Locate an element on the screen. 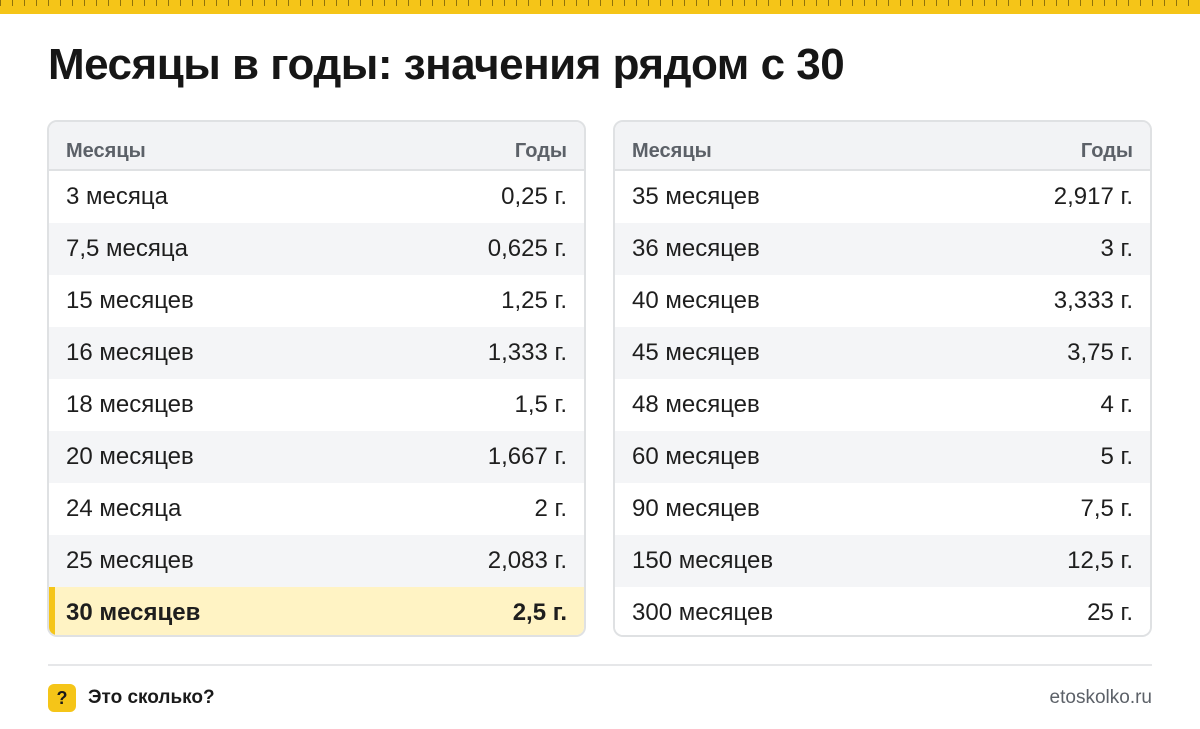 The width and height of the screenshot is (1200, 729). table-row: 48 месяцев 4 г. is located at coordinates (882, 405).